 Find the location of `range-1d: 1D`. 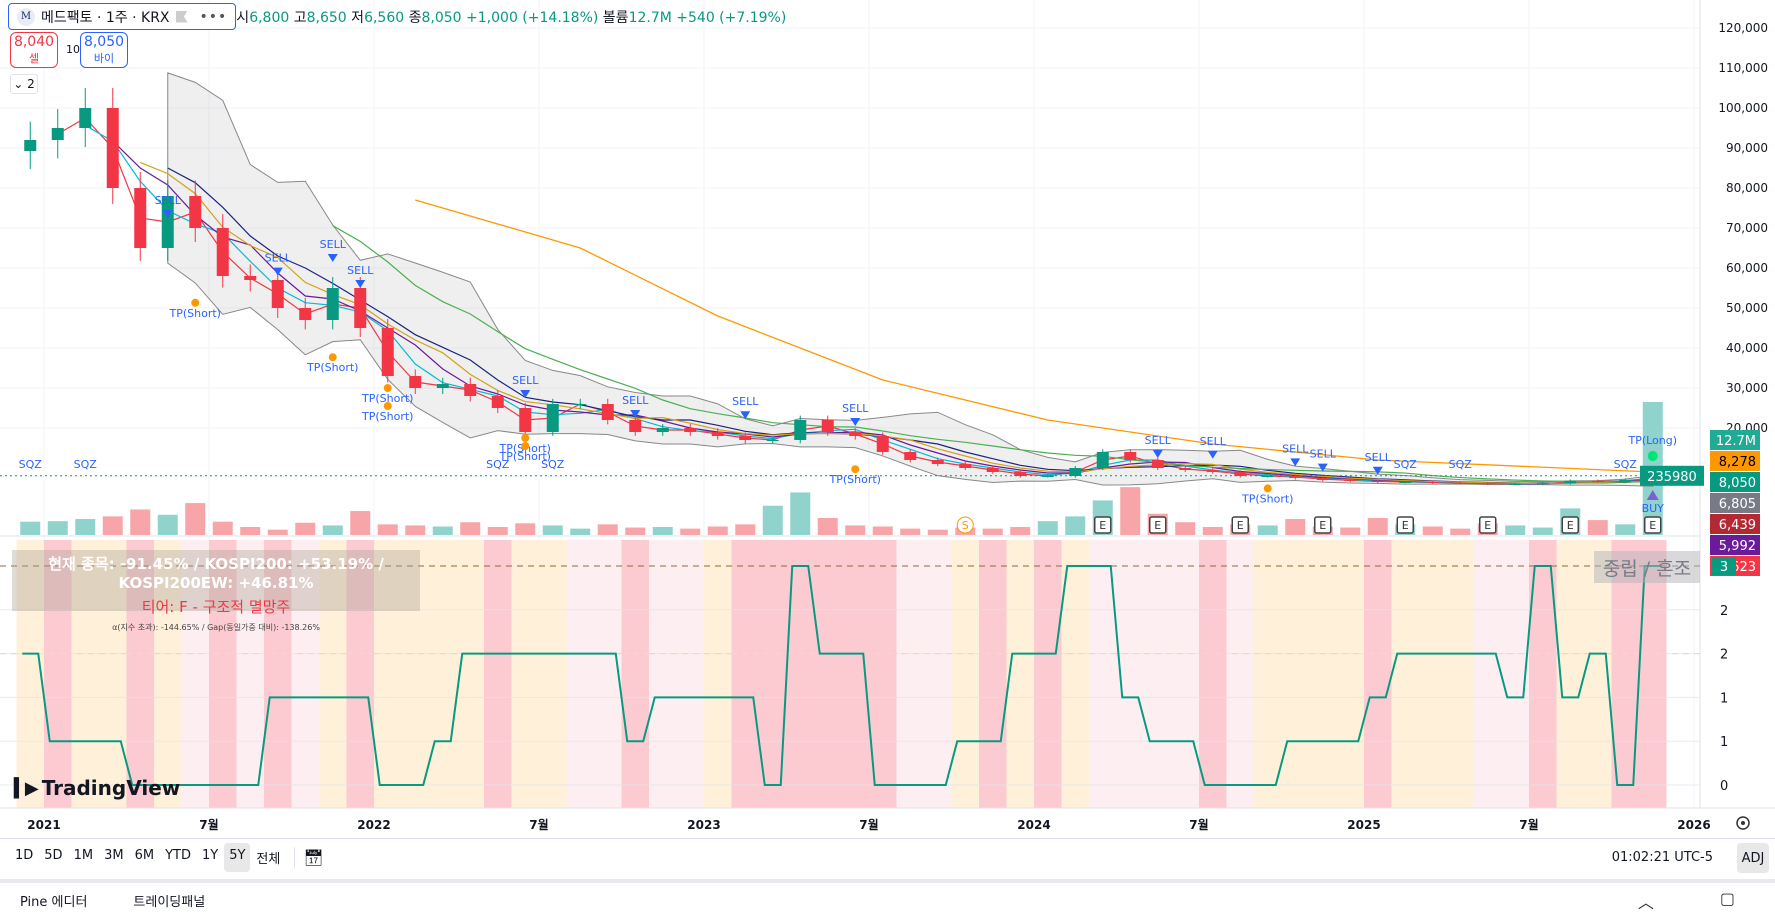

range-1d: 1D is located at coordinates (24, 857).